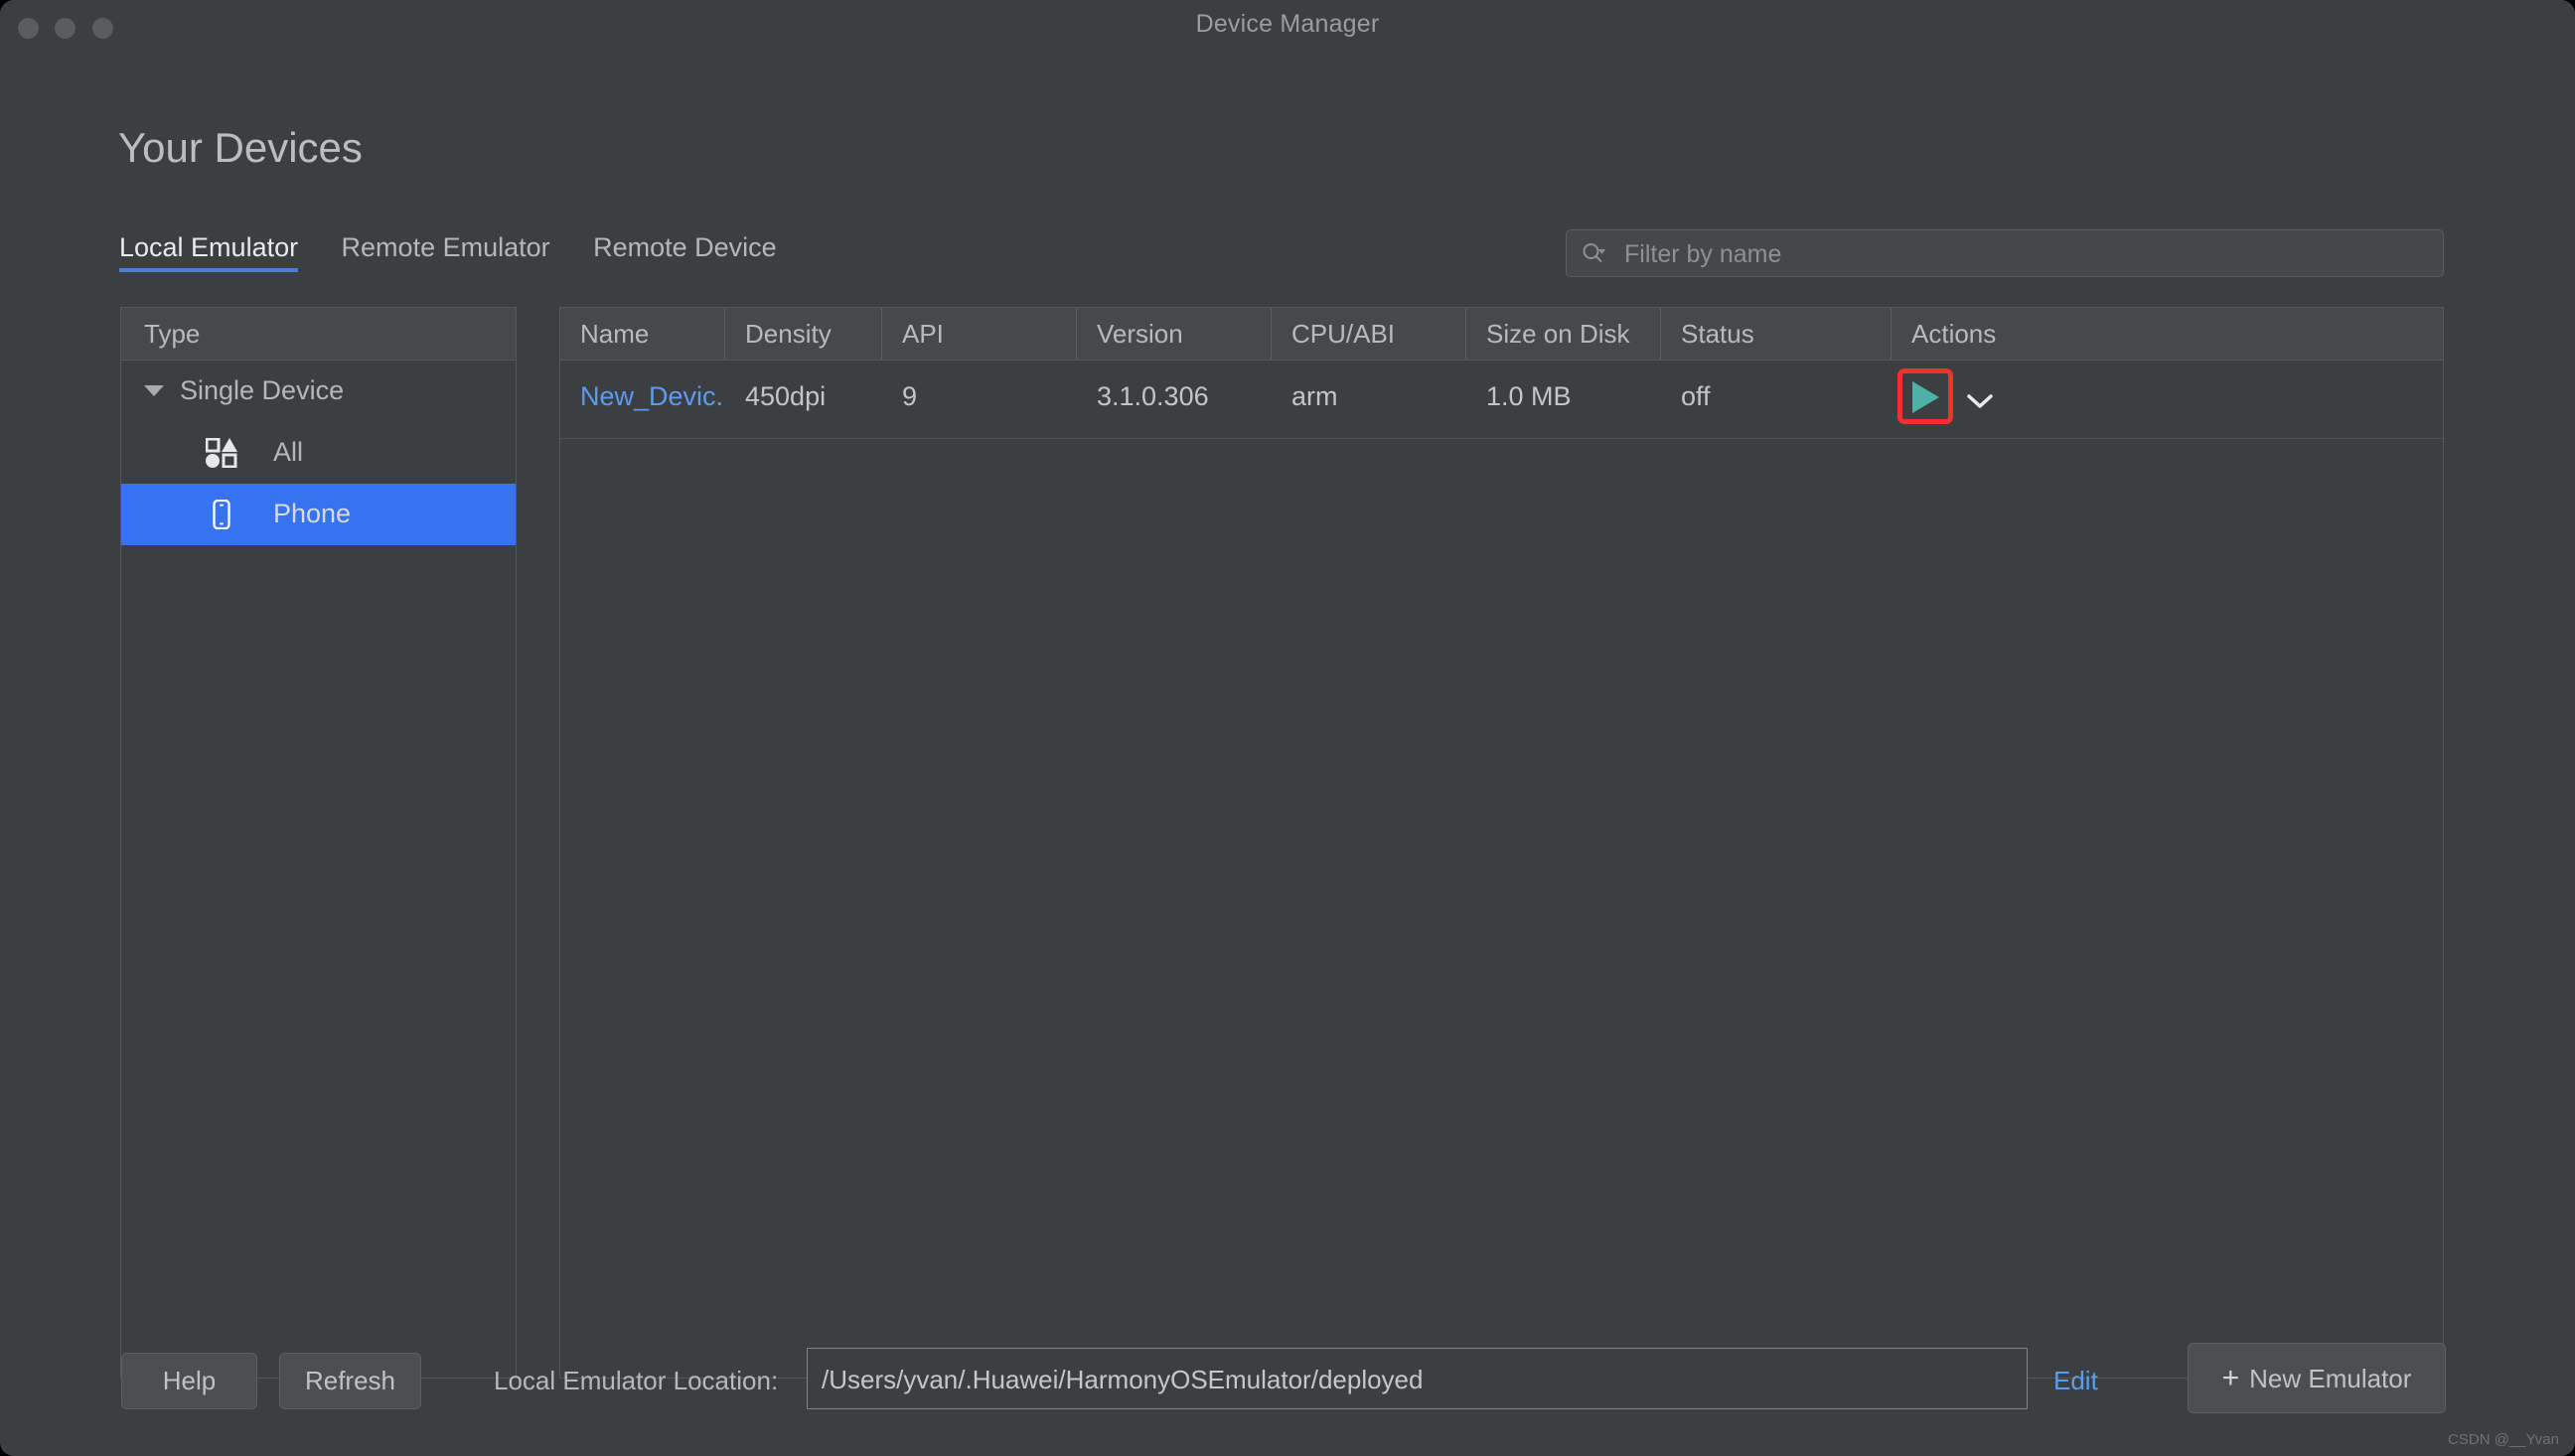 The width and height of the screenshot is (2575, 1456). I want to click on page-title: Your Devices, so click(240, 148).